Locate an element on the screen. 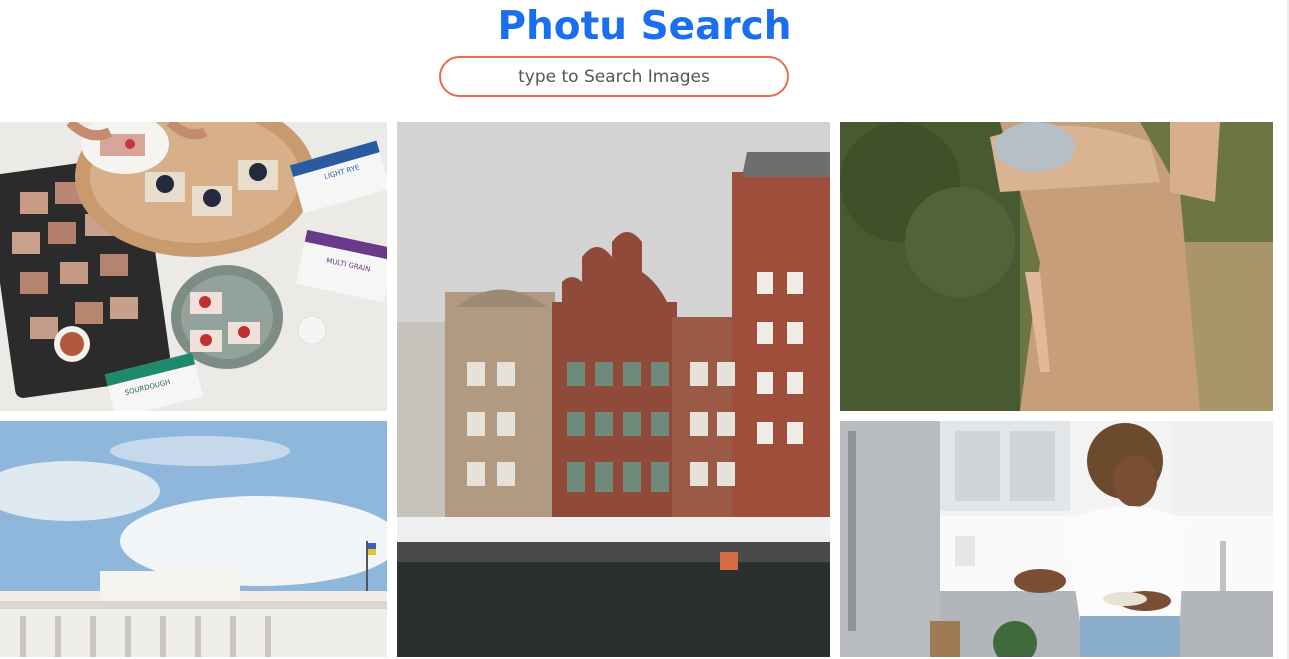 The image size is (1289, 659). mother-holding-baby-photo is located at coordinates (1056, 266).